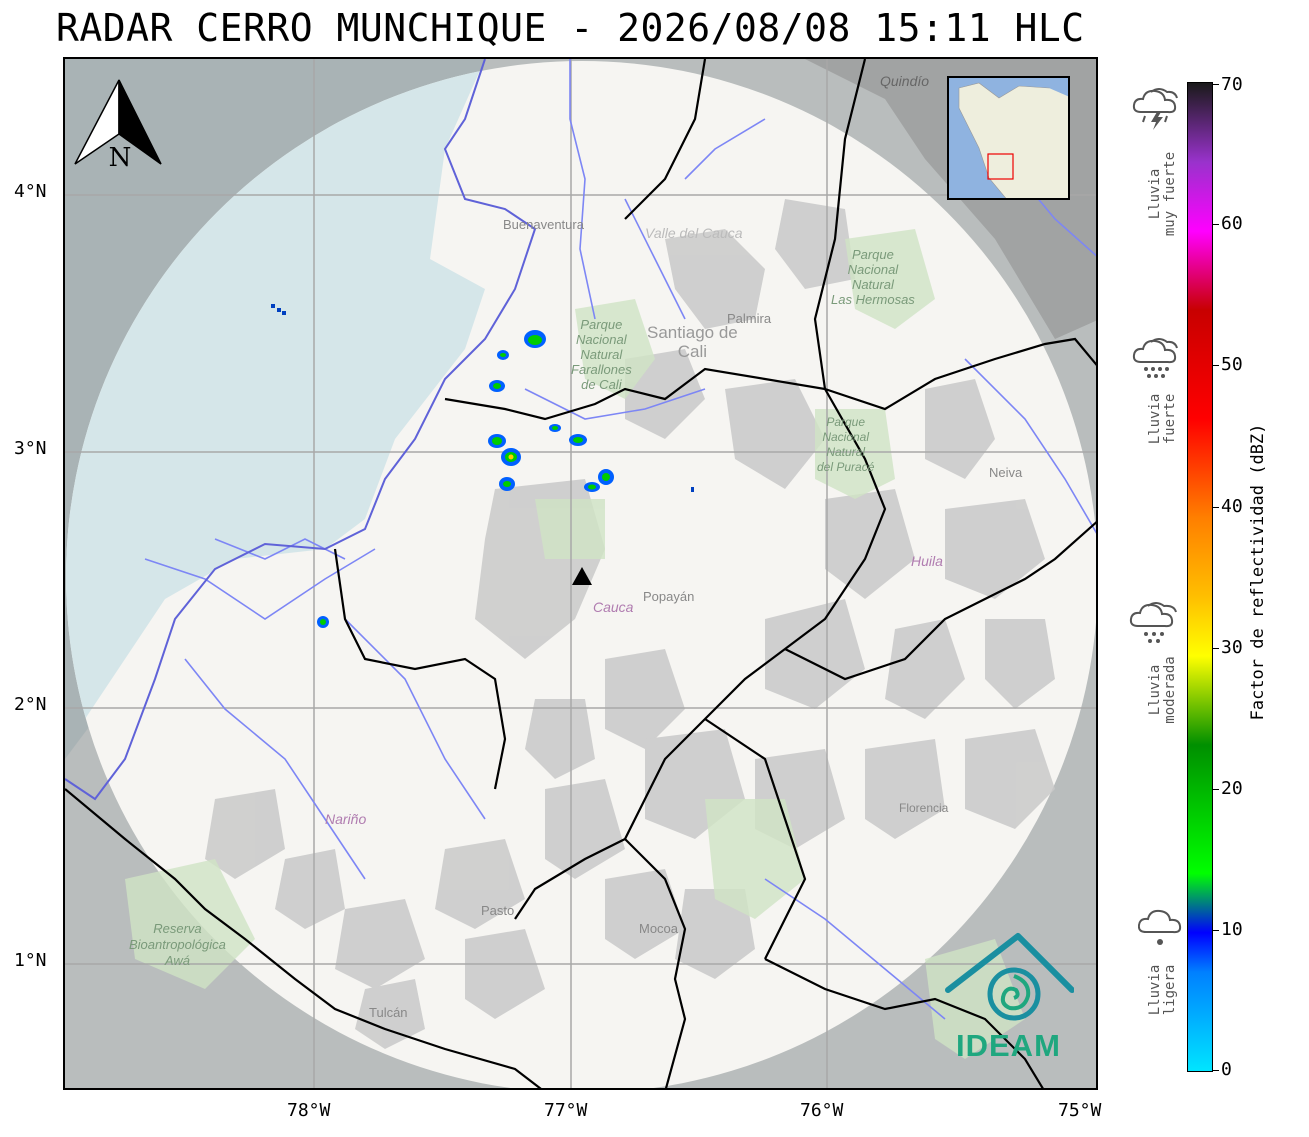 This screenshot has width=1309, height=1137. What do you see at coordinates (1232, 506) in the screenshot?
I see `cb-label-40: 40` at bounding box center [1232, 506].